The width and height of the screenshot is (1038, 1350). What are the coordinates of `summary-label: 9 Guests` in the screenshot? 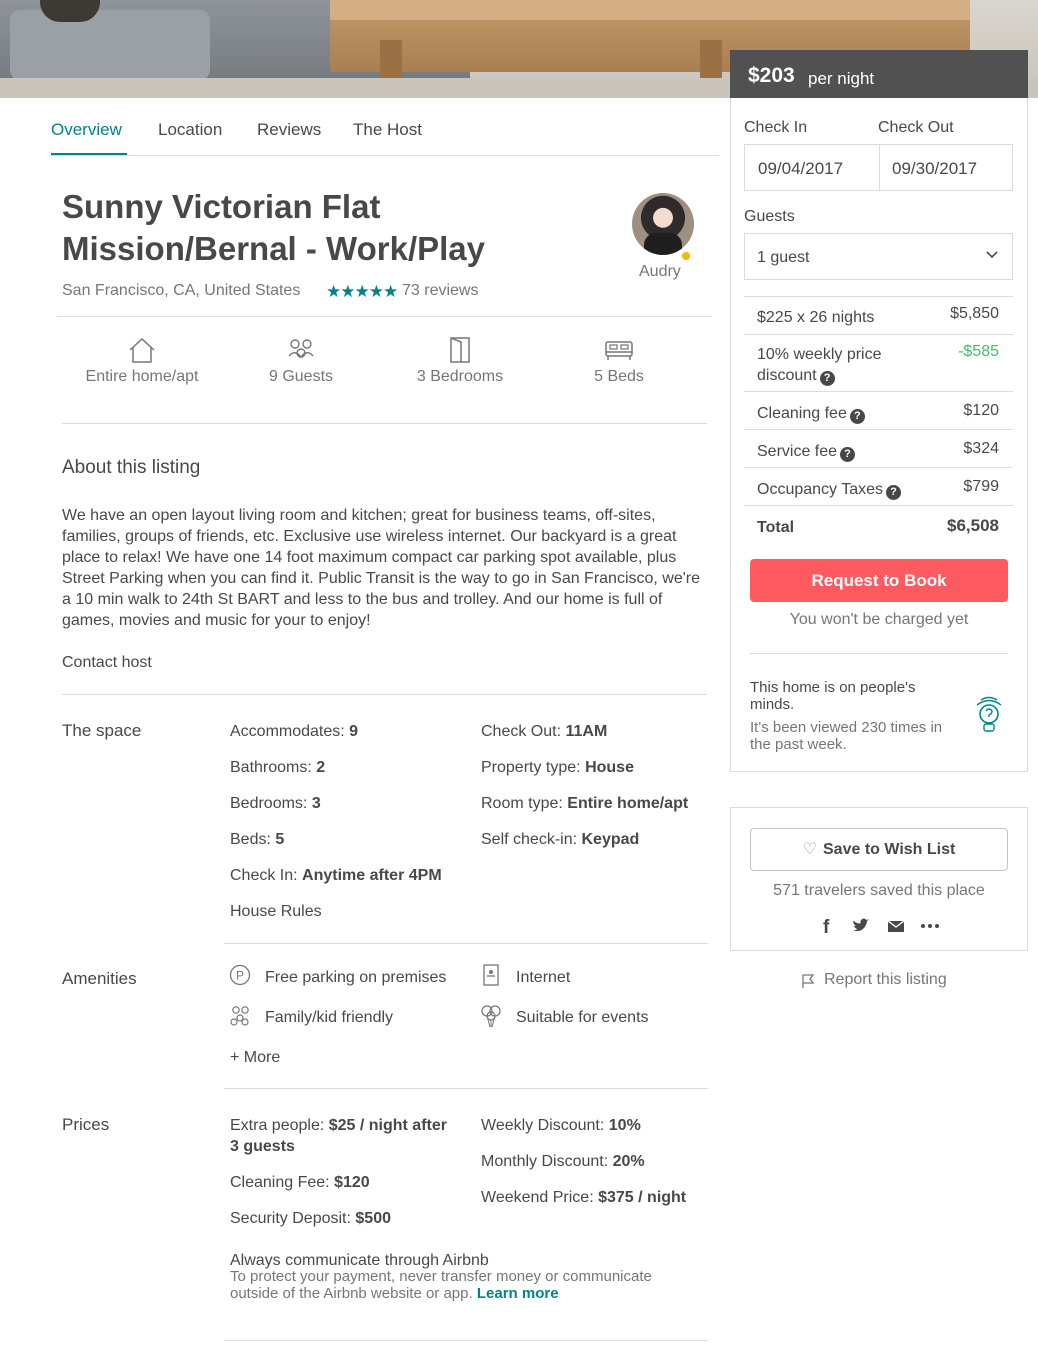 It's located at (301, 376).